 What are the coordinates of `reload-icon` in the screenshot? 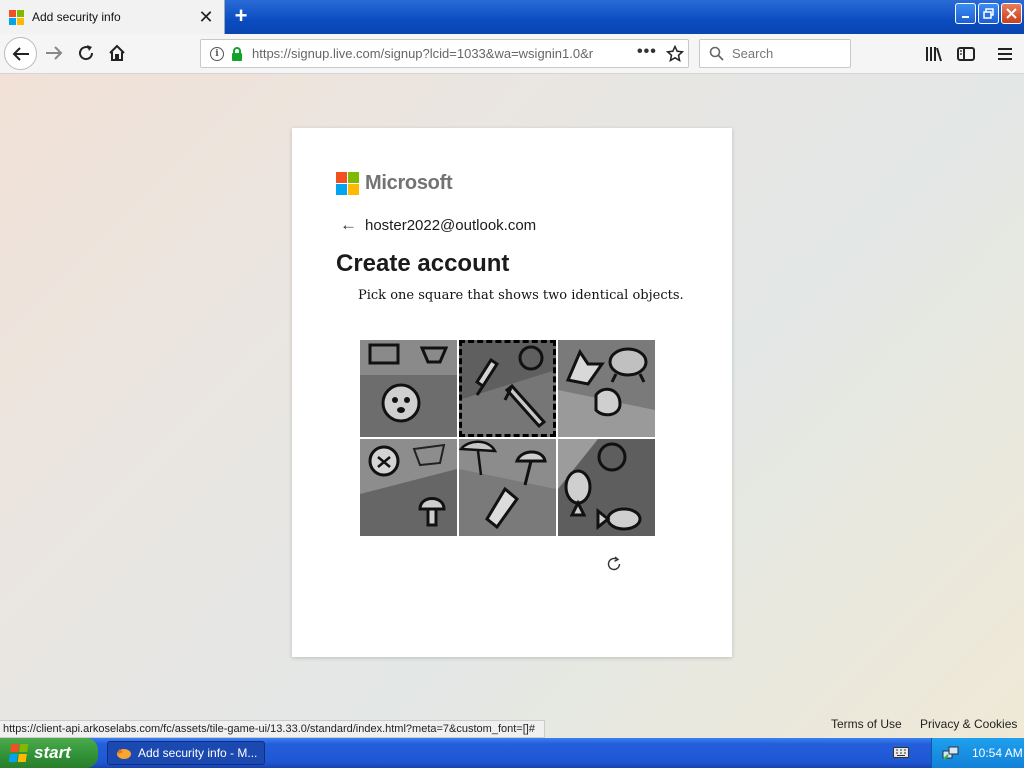 It's located at (86, 53).